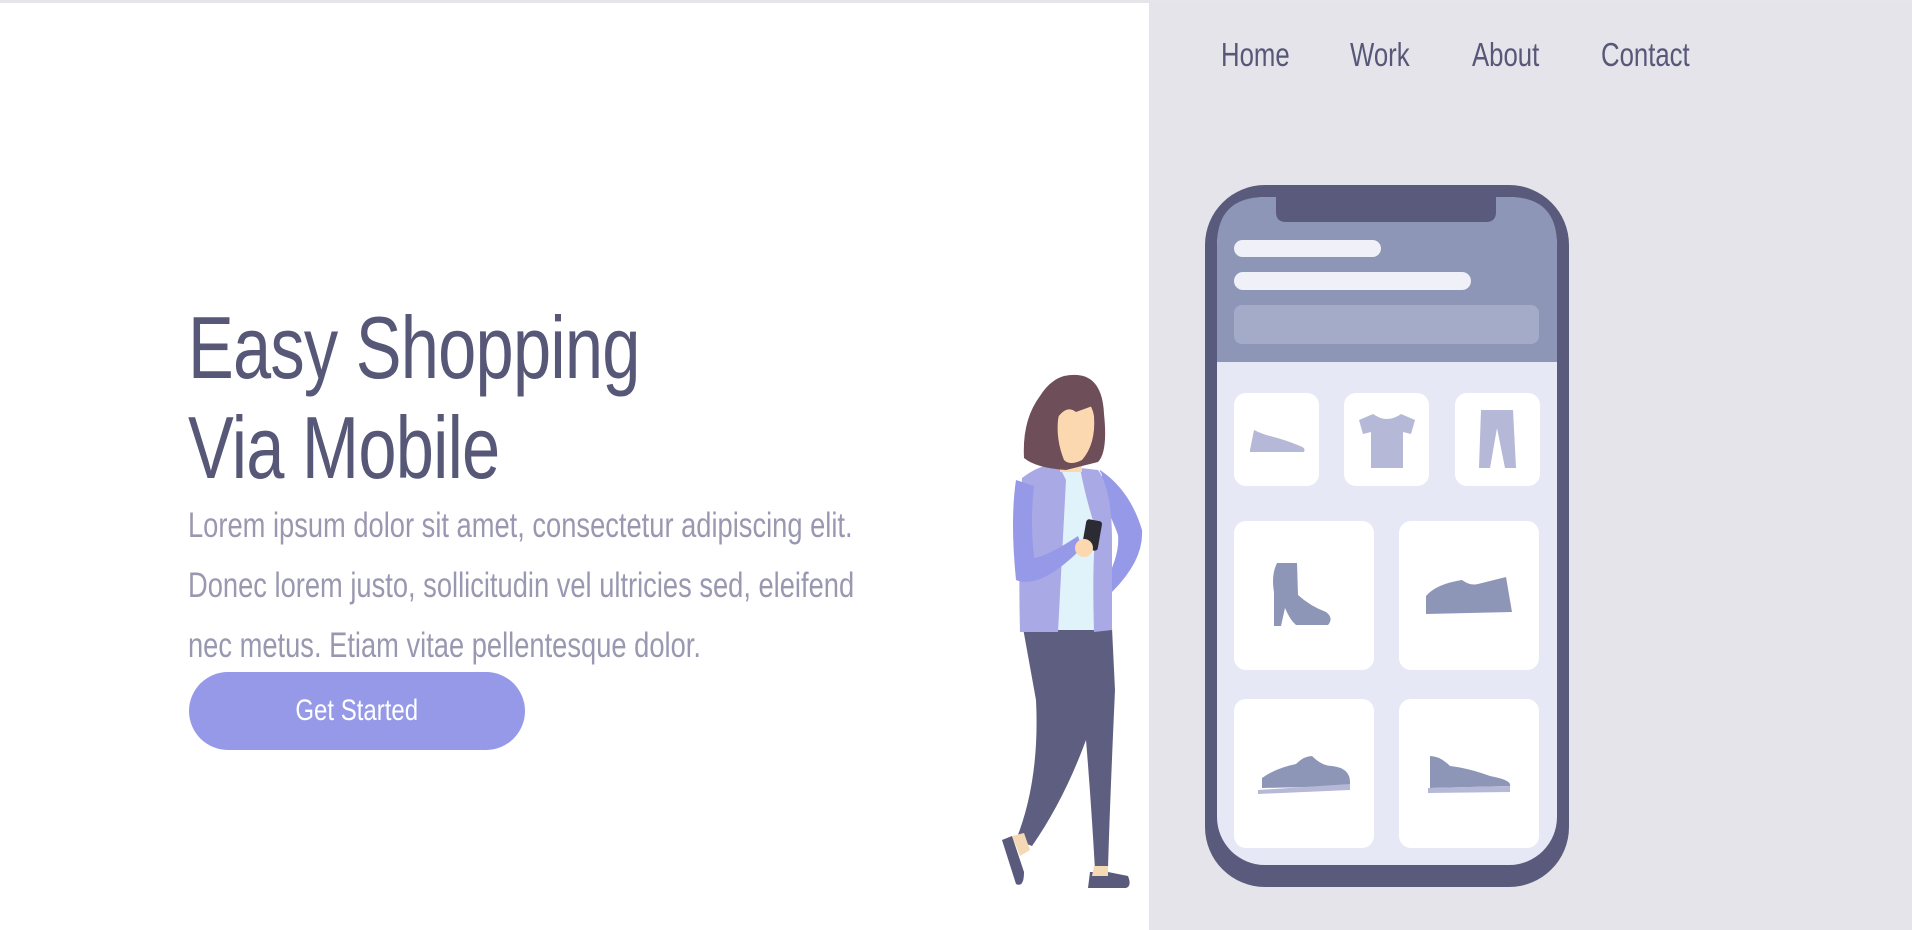  What do you see at coordinates (1505, 55) in the screenshot?
I see `nav-about-link: About` at bounding box center [1505, 55].